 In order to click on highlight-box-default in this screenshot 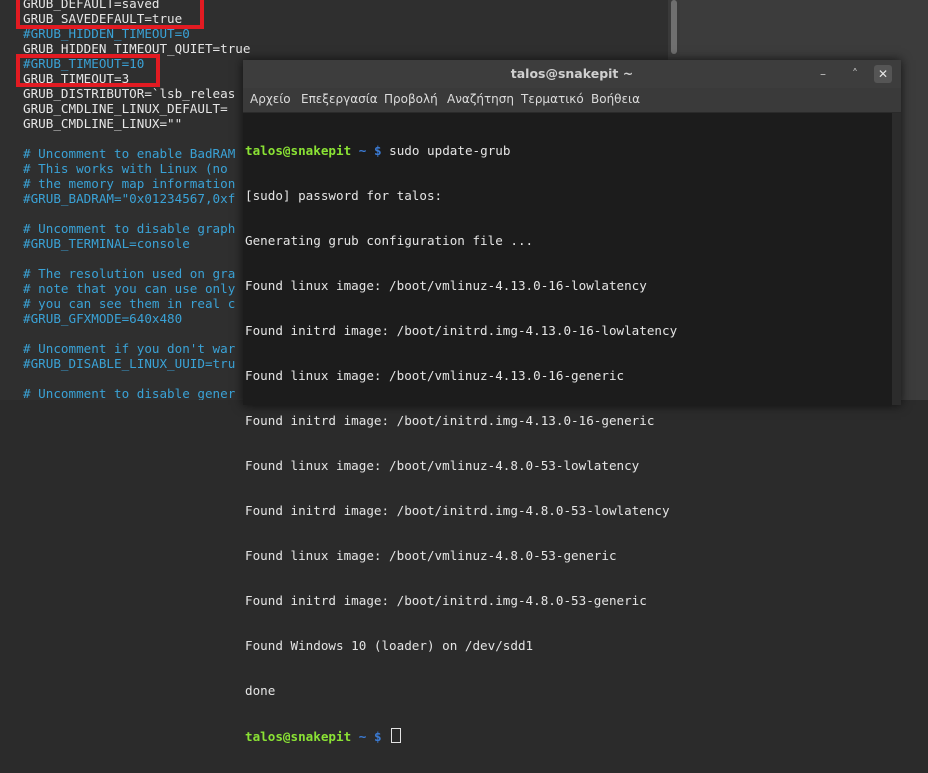, I will do `click(110, 14)`.